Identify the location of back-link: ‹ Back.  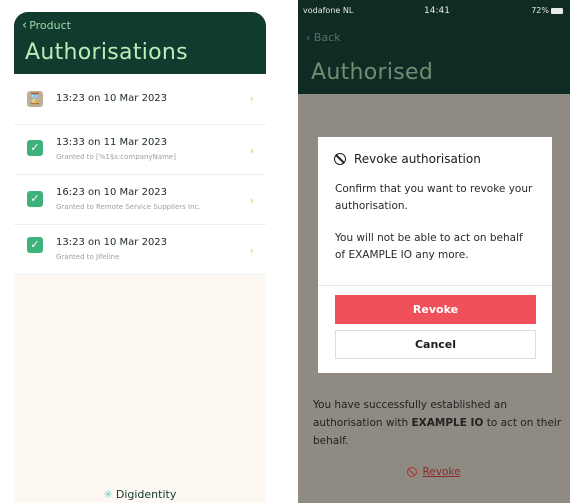
(323, 37).